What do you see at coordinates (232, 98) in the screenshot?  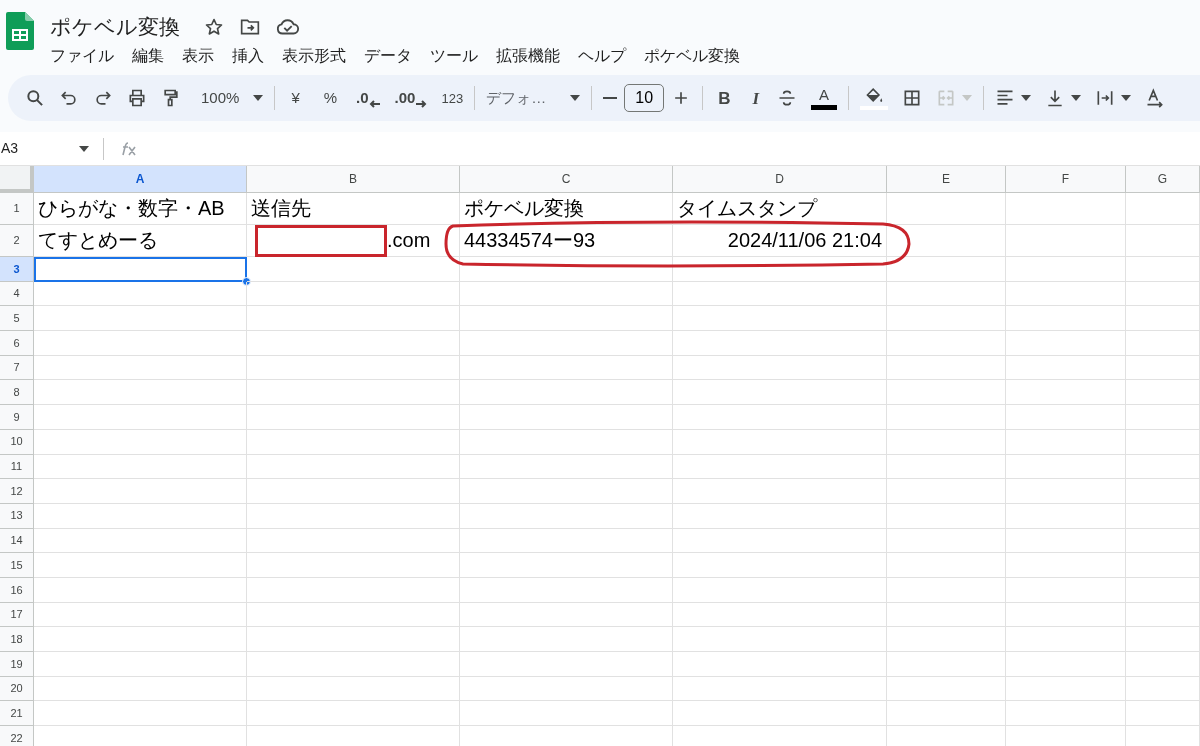 I see `zoom-dropdown: 100%` at bounding box center [232, 98].